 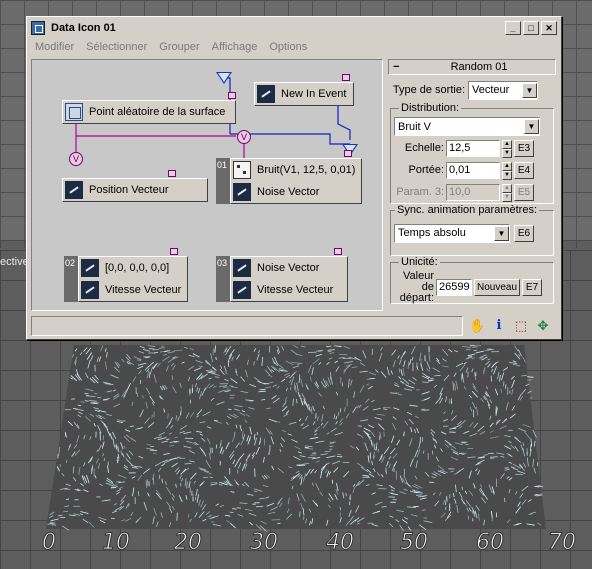 What do you see at coordinates (149, 112) in the screenshot?
I see `node-surface-point: Point aléatoire de la surface` at bounding box center [149, 112].